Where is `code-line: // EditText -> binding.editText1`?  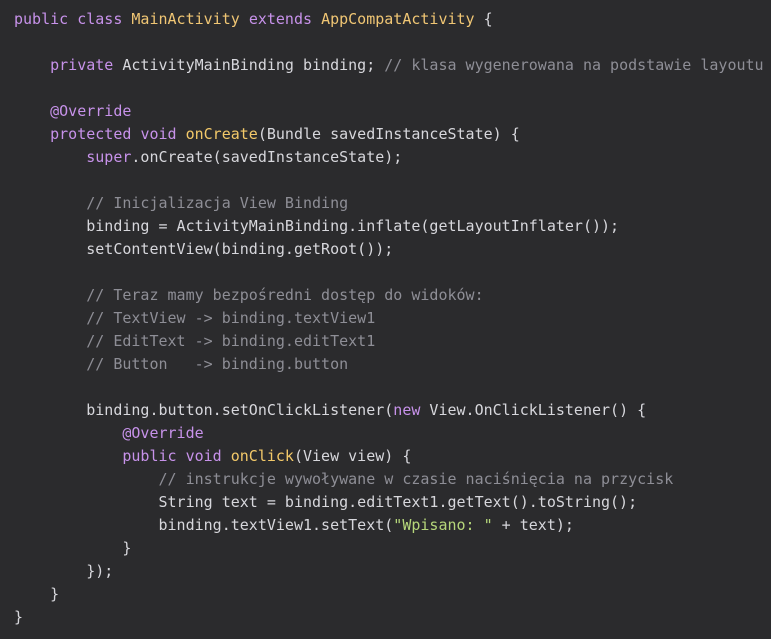
code-line: // EditText -> binding.editText1 is located at coordinates (392, 341).